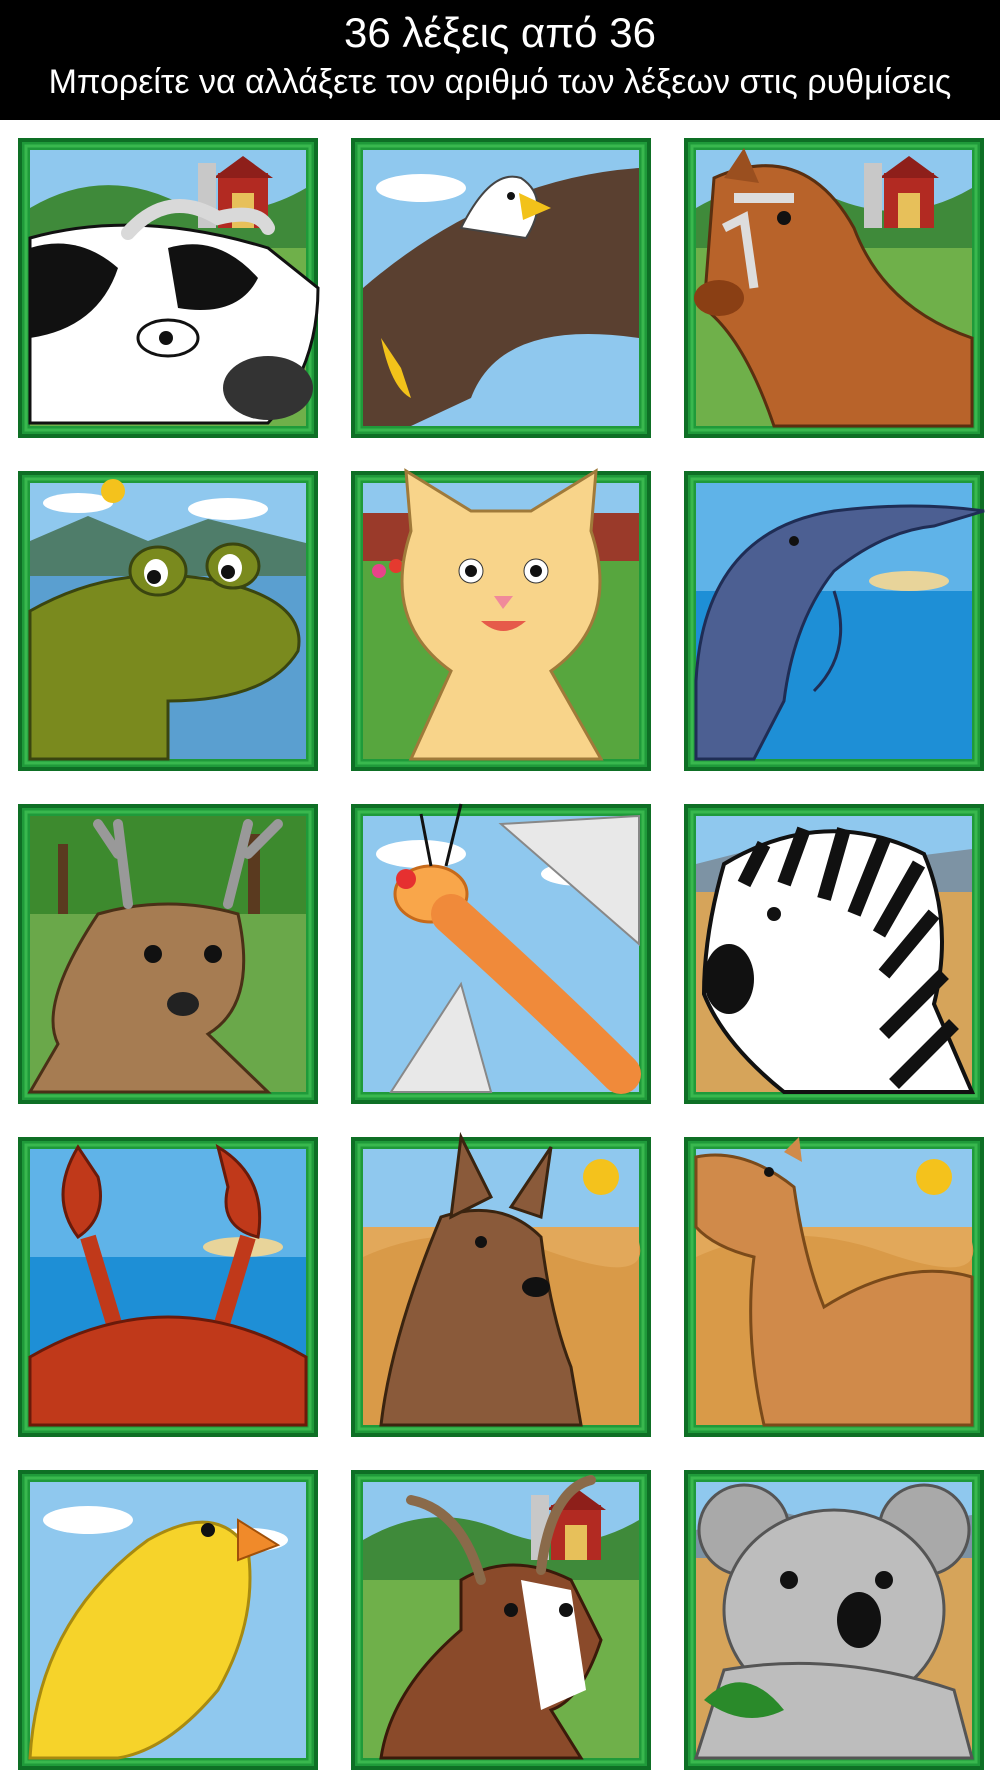 The width and height of the screenshot is (1000, 1778). I want to click on crab-illustration, so click(168, 1287).